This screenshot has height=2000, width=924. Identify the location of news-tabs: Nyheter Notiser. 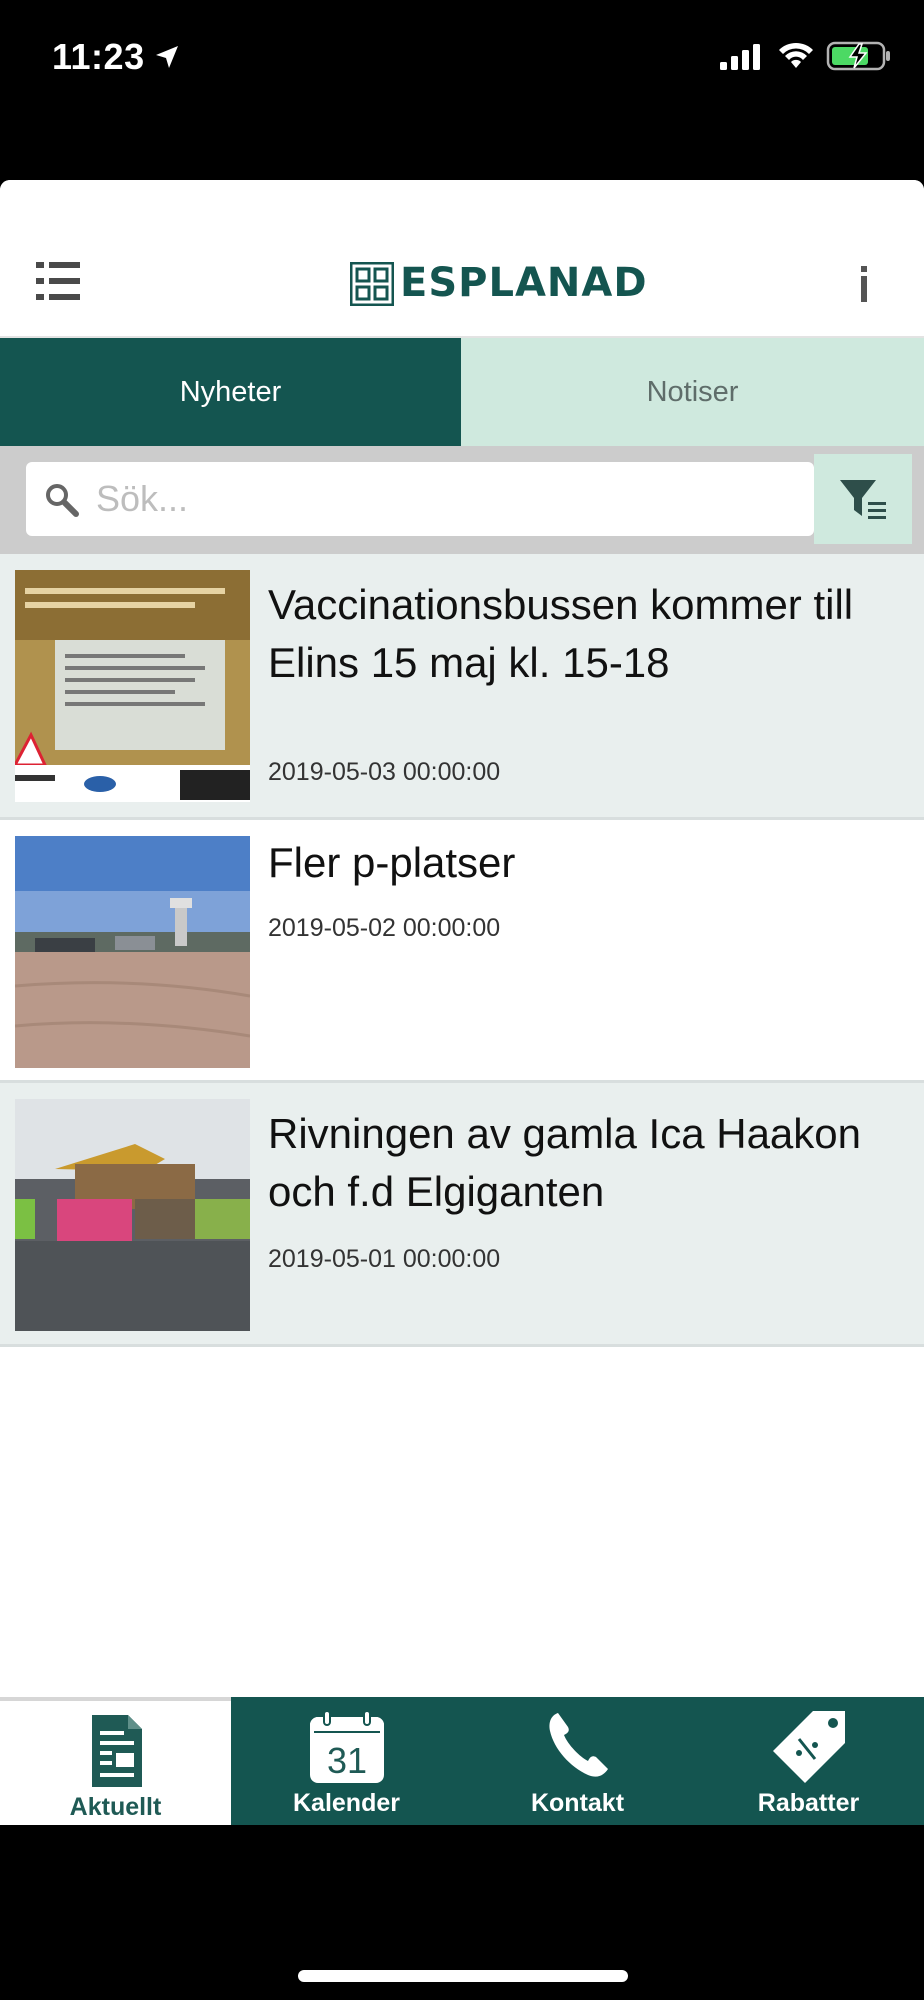
(462, 392).